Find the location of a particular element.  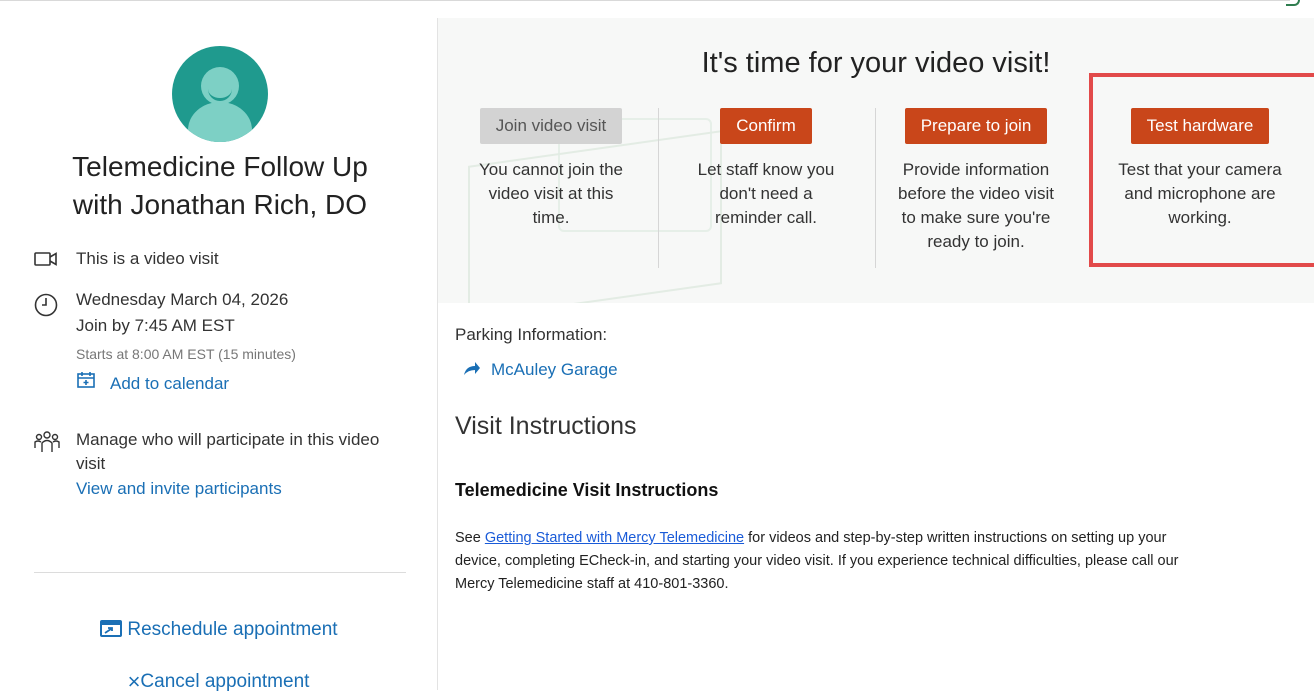

card-separator is located at coordinates (658, 188).